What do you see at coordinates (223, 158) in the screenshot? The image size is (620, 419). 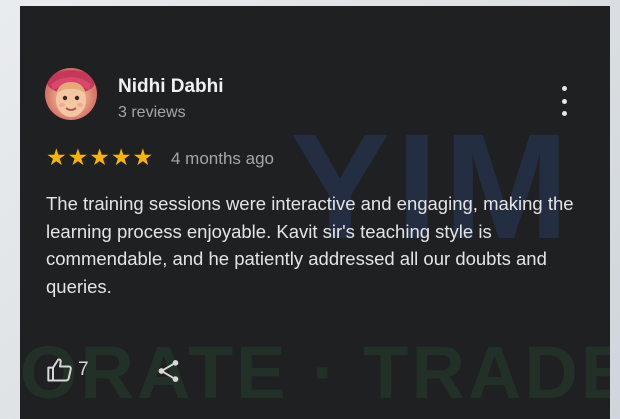 I see `review-time: 4 months ago` at bounding box center [223, 158].